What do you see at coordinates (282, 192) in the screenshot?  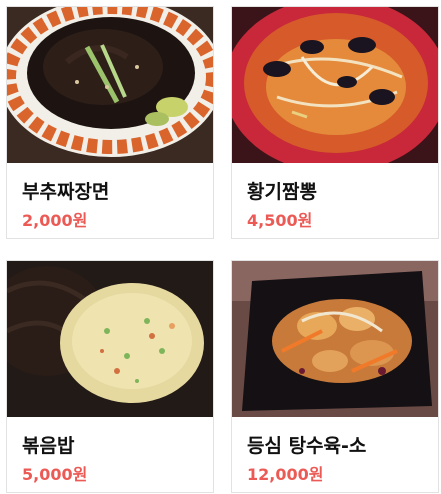 I see `menu-item-name: 황기짬뽕` at bounding box center [282, 192].